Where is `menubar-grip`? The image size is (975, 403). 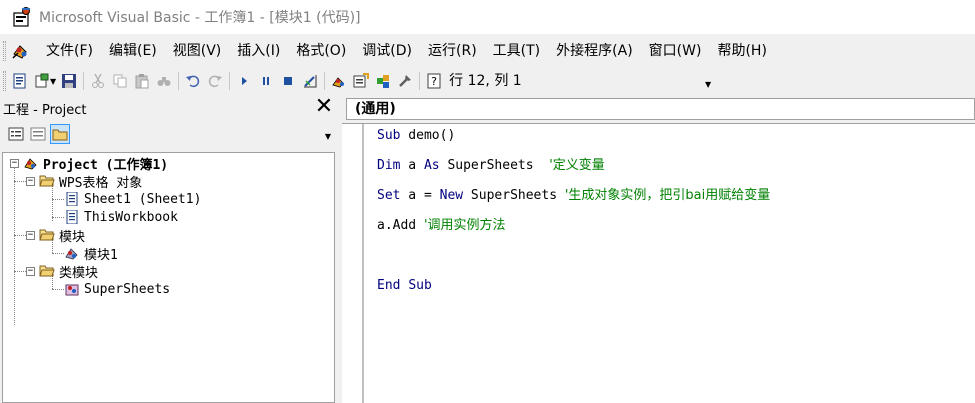 menubar-grip is located at coordinates (4, 51).